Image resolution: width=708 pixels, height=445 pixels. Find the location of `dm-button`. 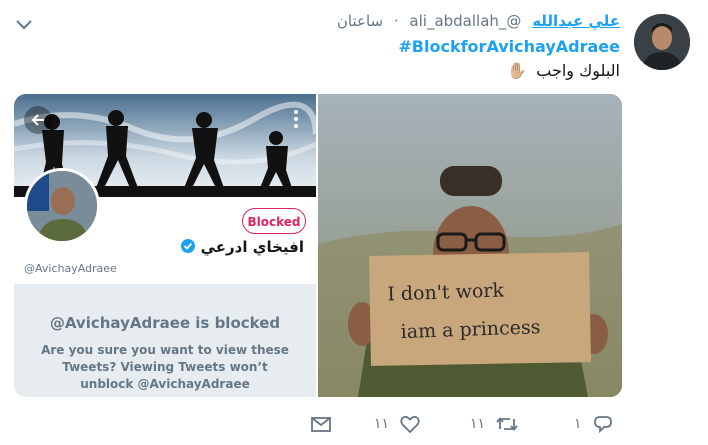

dm-button is located at coordinates (321, 424).